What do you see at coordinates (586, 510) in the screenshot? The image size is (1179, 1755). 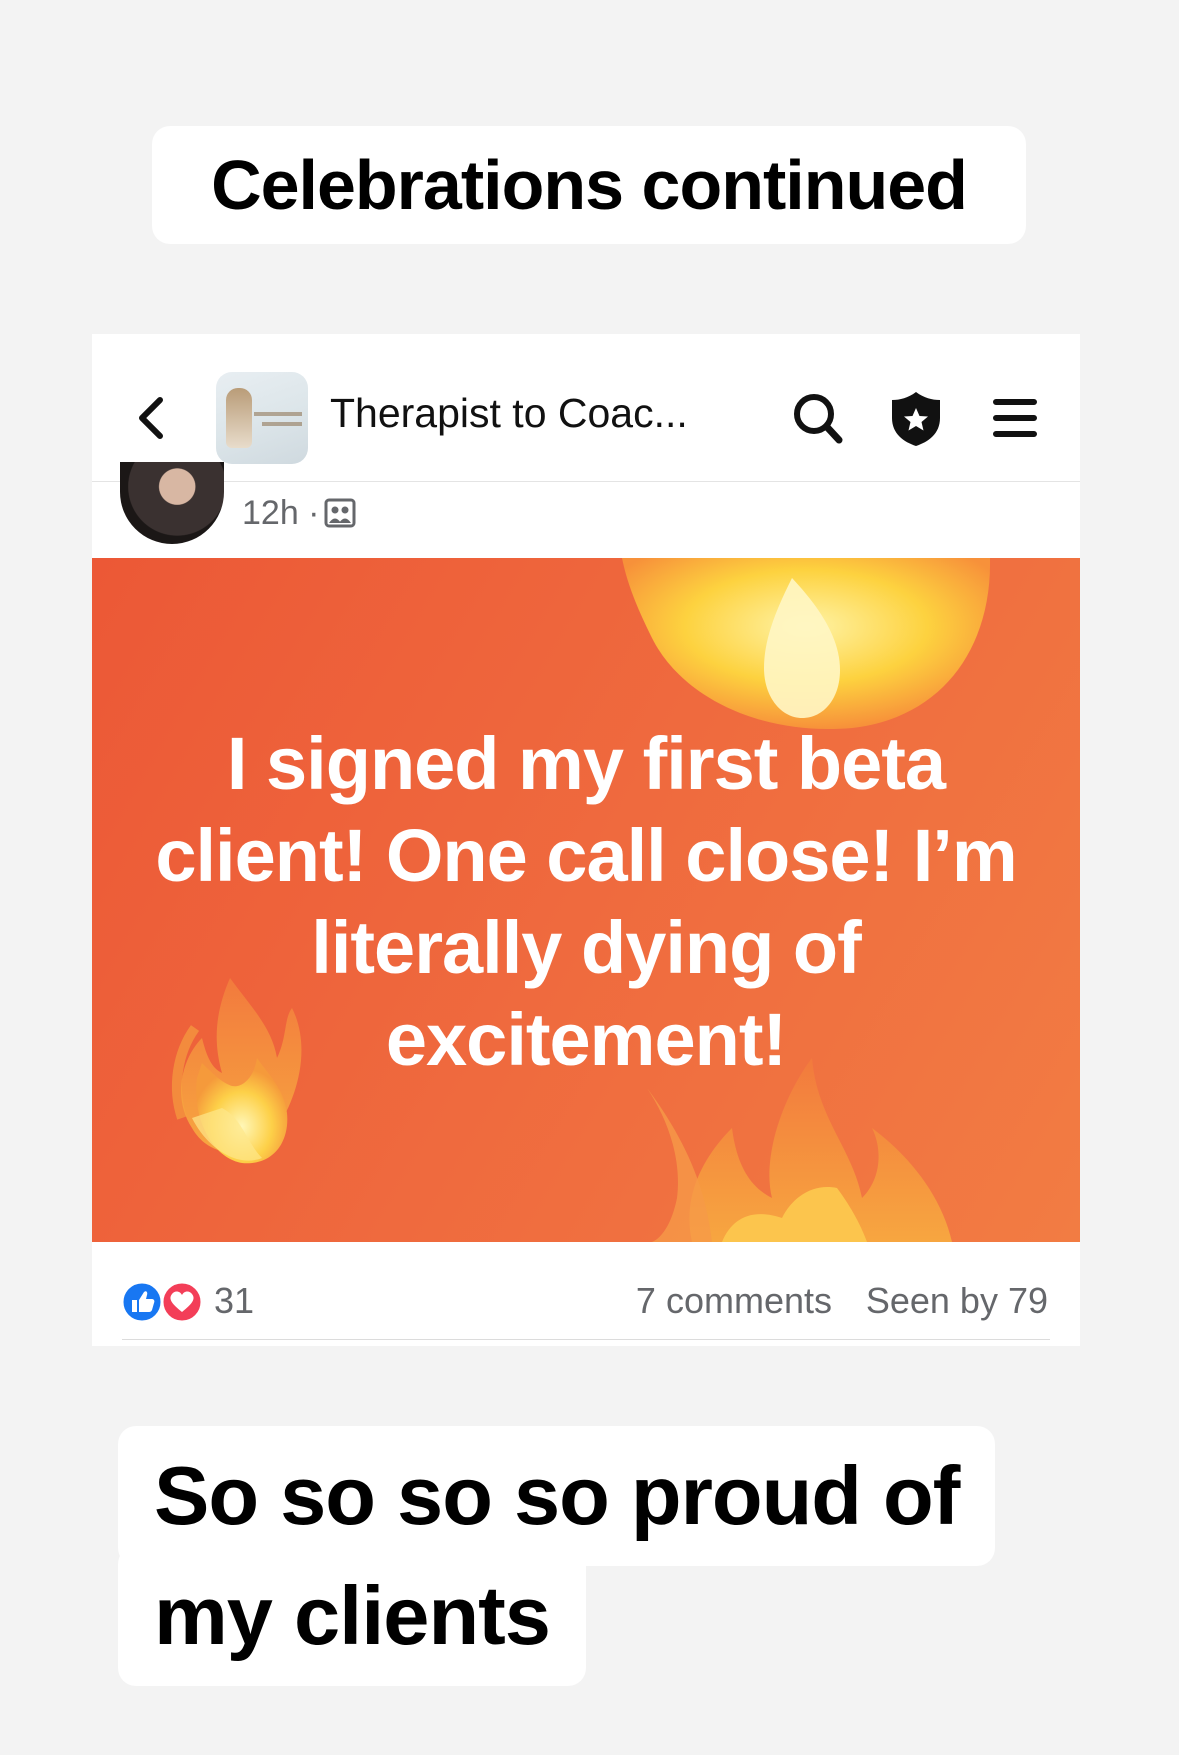 I see `post-meta: 12h ·` at bounding box center [586, 510].